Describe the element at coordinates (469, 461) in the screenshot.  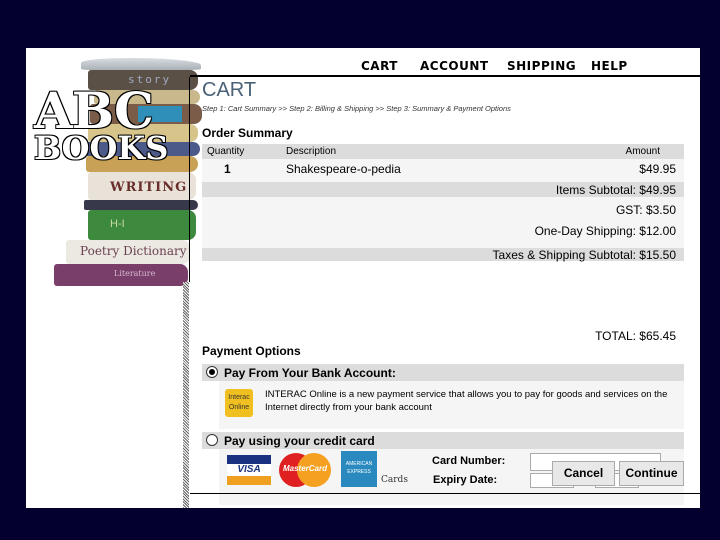
I see `card-number-label: Card Number:` at that location.